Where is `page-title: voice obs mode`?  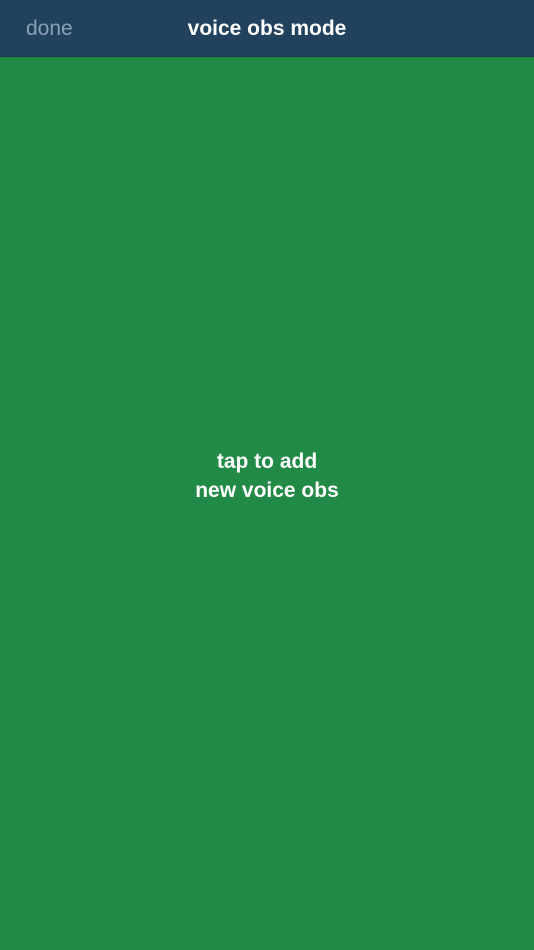 page-title: voice obs mode is located at coordinates (267, 28).